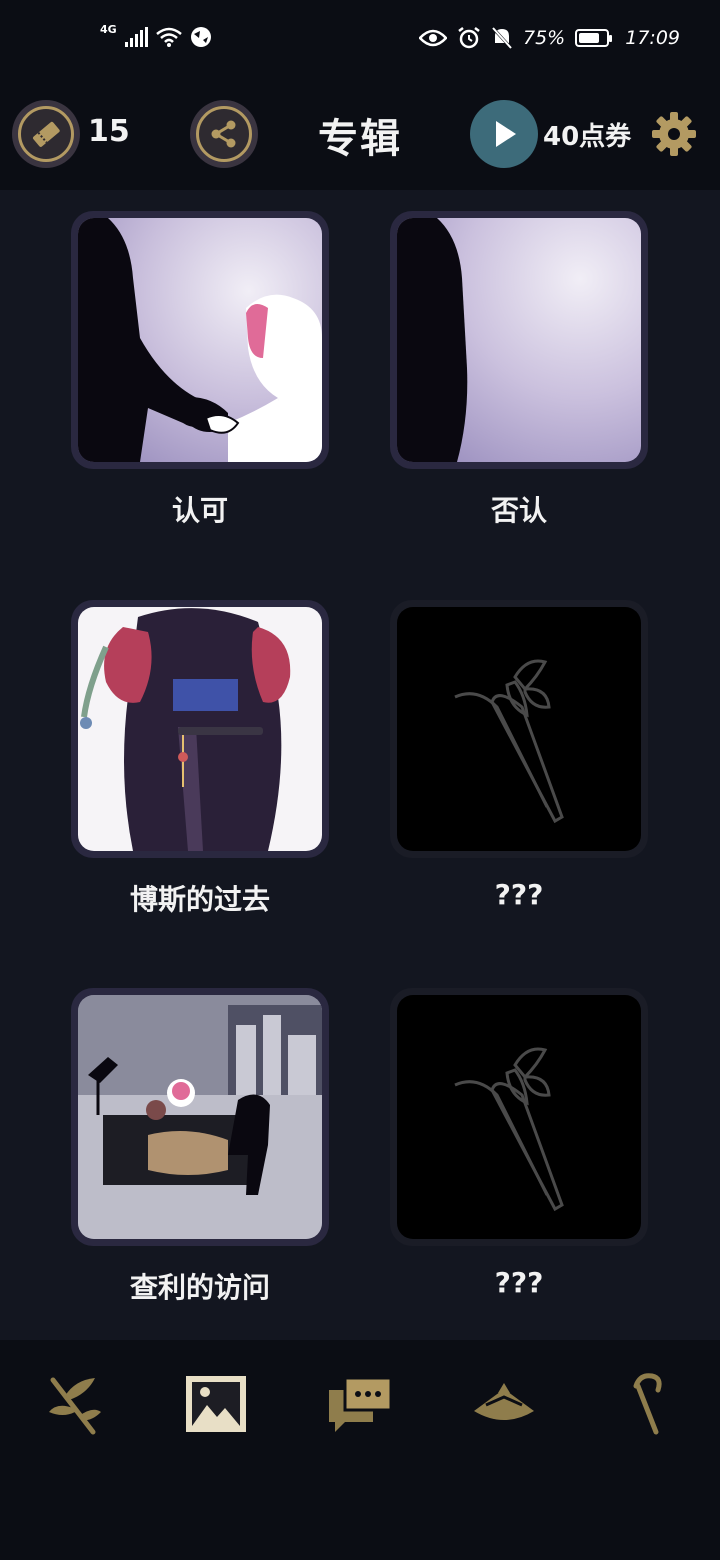 Image resolution: width=720 pixels, height=1560 pixels. Describe the element at coordinates (200, 37) in the screenshot. I see `globe-icon` at that location.